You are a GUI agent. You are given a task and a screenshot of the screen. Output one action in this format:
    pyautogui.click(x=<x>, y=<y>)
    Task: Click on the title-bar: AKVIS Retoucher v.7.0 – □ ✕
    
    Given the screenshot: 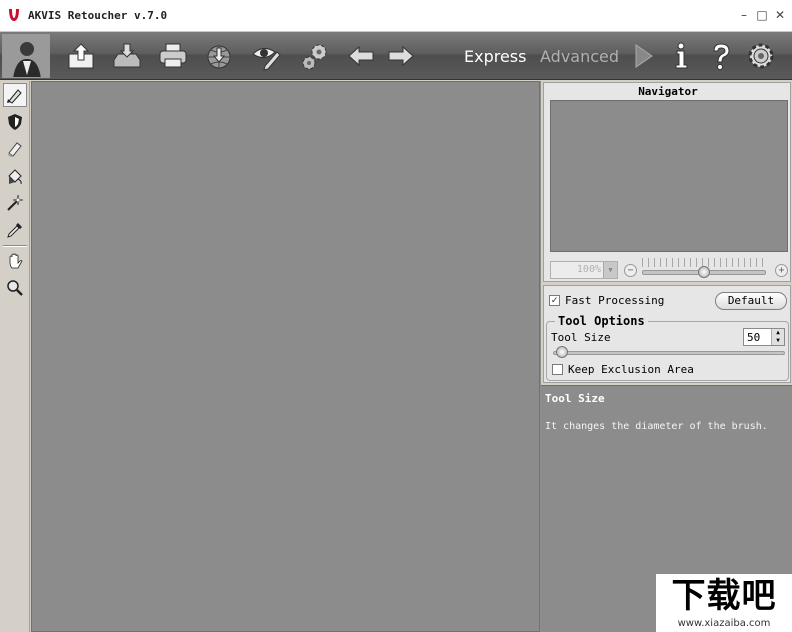 What is the action you would take?
    pyautogui.click(x=396, y=16)
    